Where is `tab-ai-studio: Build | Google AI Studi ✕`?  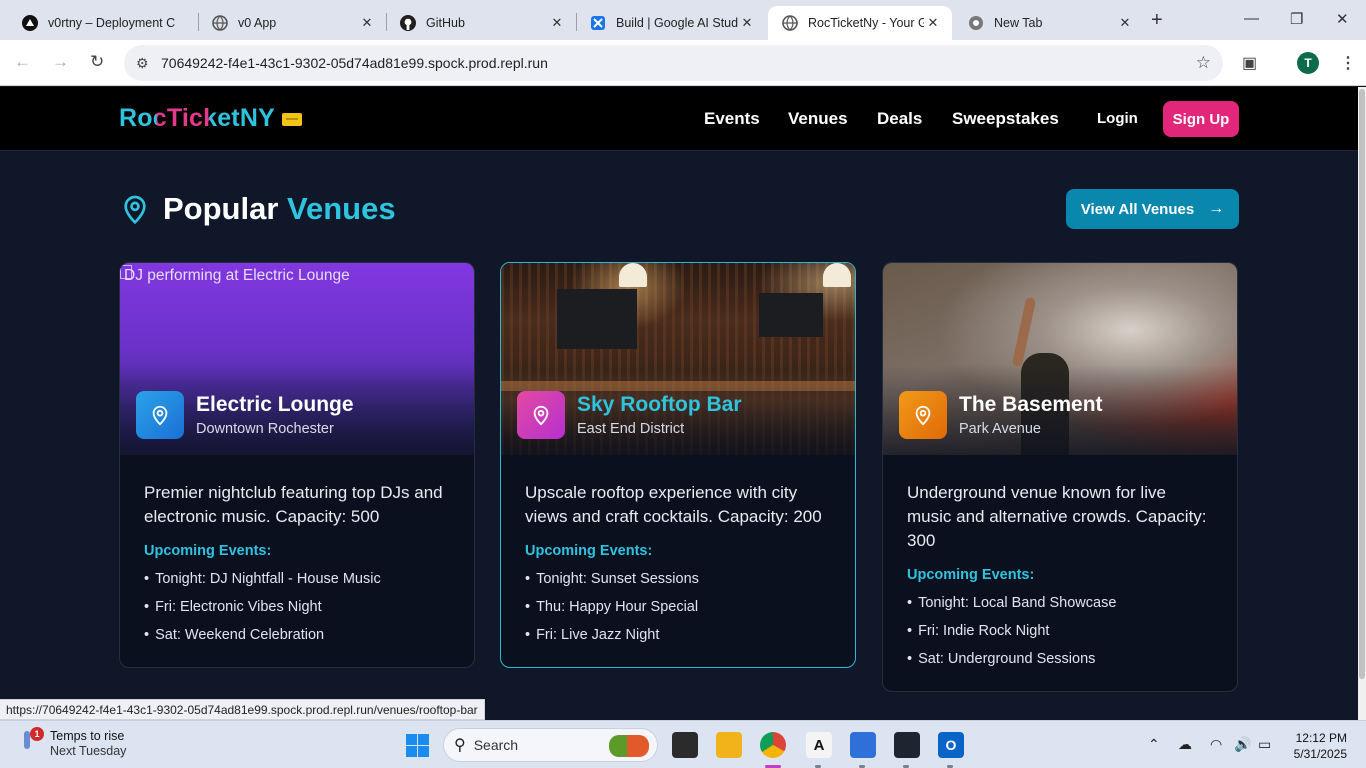
tab-ai-studio: Build | Google AI Studi ✕ is located at coordinates (671, 23).